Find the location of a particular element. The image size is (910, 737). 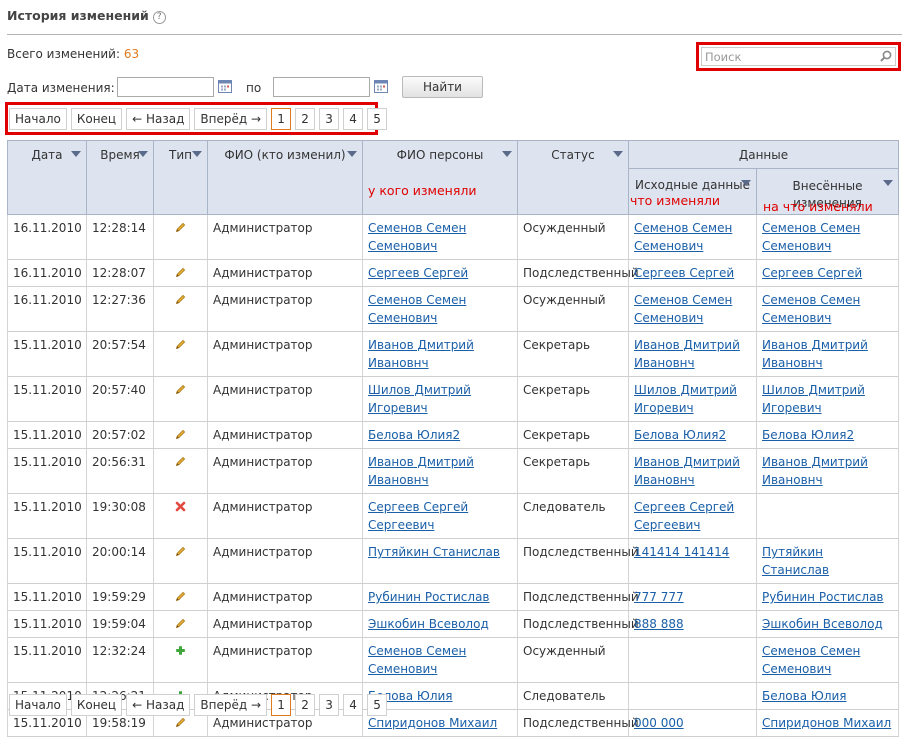

original-data-link: Сергеев Сергей Сергеевич is located at coordinates (684, 516).